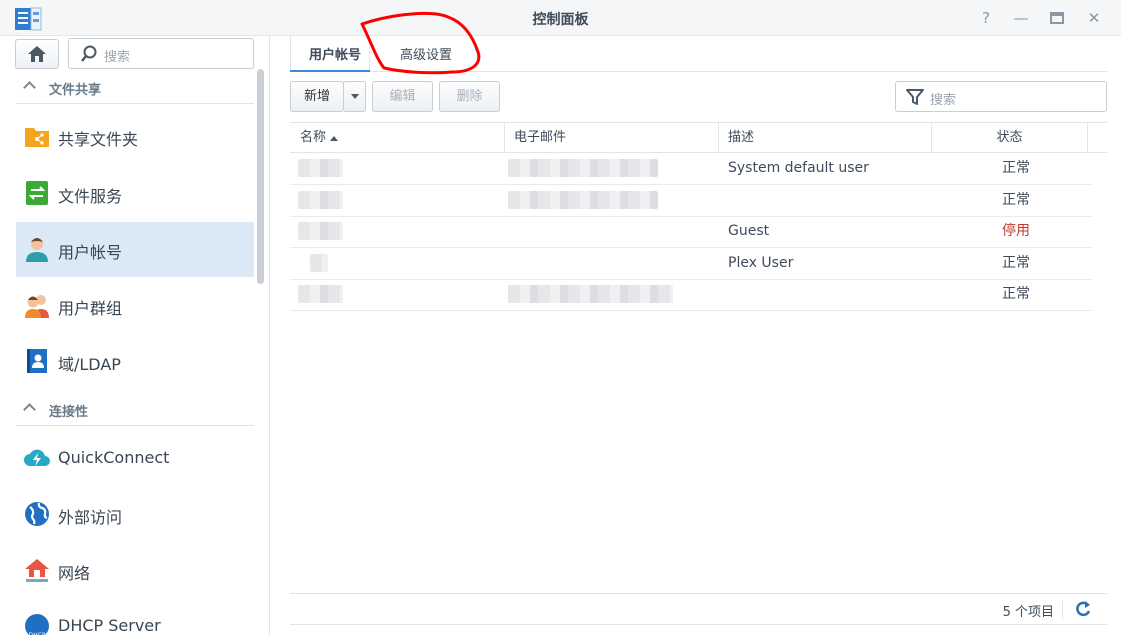 This screenshot has width=1121, height=635. I want to click on table-header: 名称 电子邮件 描述 状态, so click(698, 137).